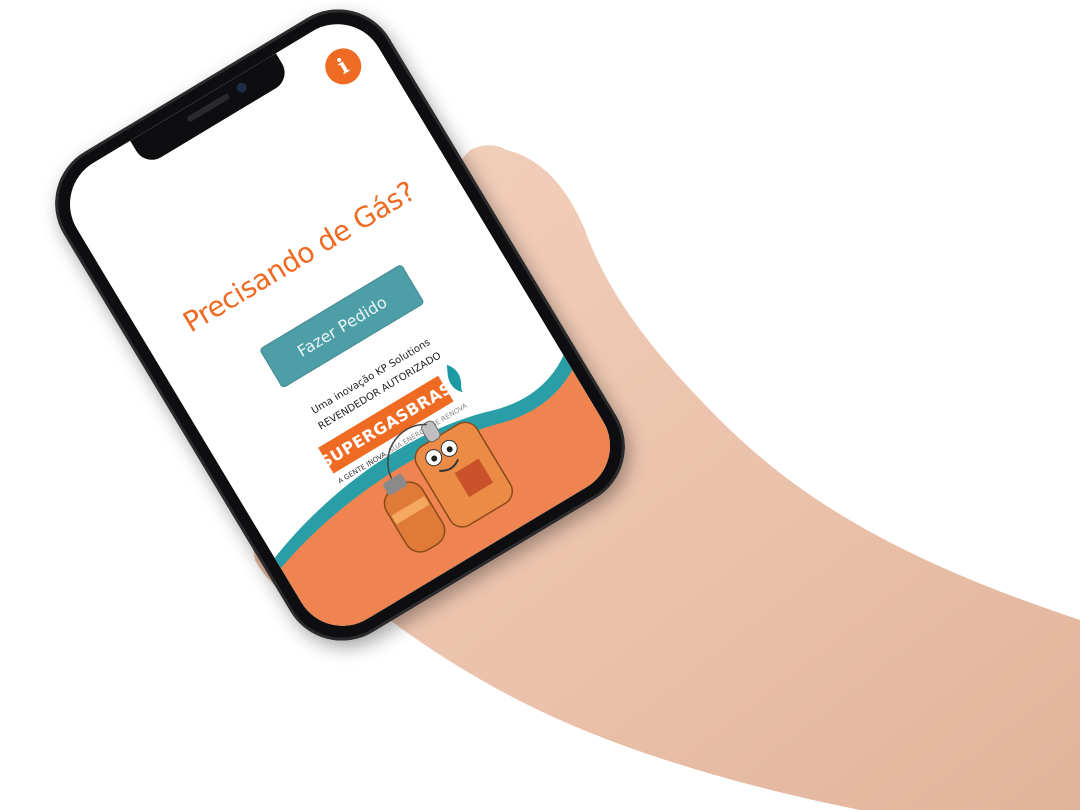 The width and height of the screenshot is (1080, 810). Describe the element at coordinates (343, 66) in the screenshot. I see `info-icon: i` at that location.